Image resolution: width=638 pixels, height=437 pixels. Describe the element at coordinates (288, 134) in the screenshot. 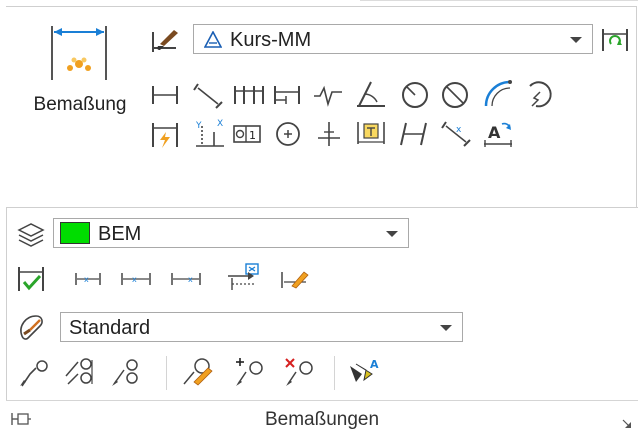

I see `center-mark-icon` at that location.